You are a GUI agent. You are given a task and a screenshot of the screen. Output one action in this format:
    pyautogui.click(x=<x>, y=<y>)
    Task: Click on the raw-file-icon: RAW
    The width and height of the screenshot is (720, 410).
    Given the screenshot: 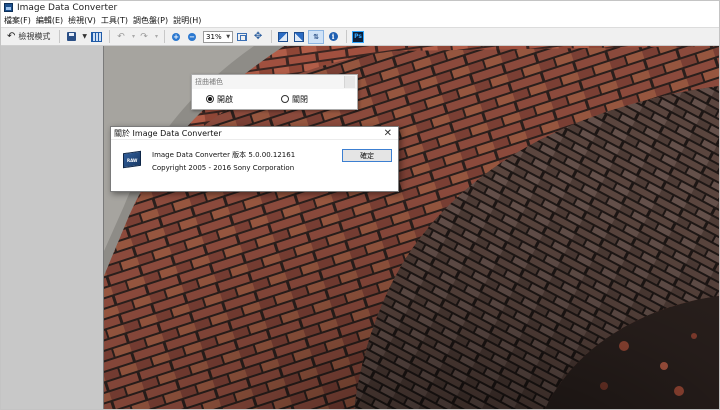 What is the action you would take?
    pyautogui.click(x=132, y=159)
    